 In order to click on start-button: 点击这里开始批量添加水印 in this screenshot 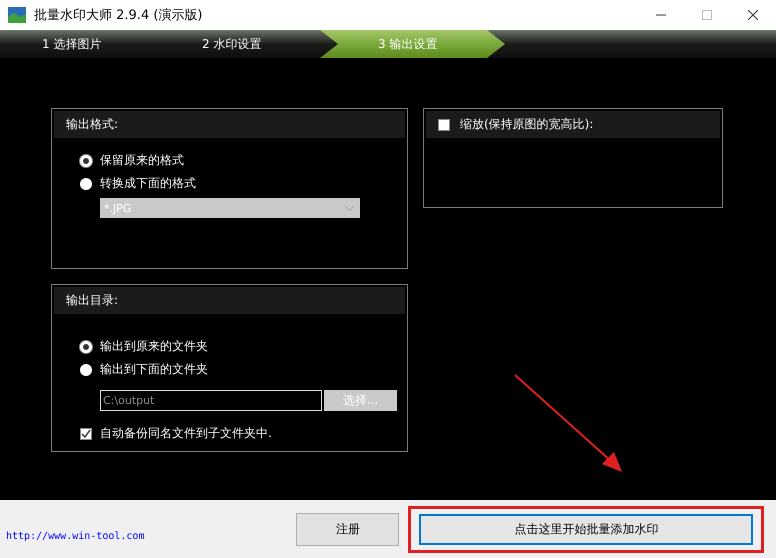, I will do `click(586, 529)`.